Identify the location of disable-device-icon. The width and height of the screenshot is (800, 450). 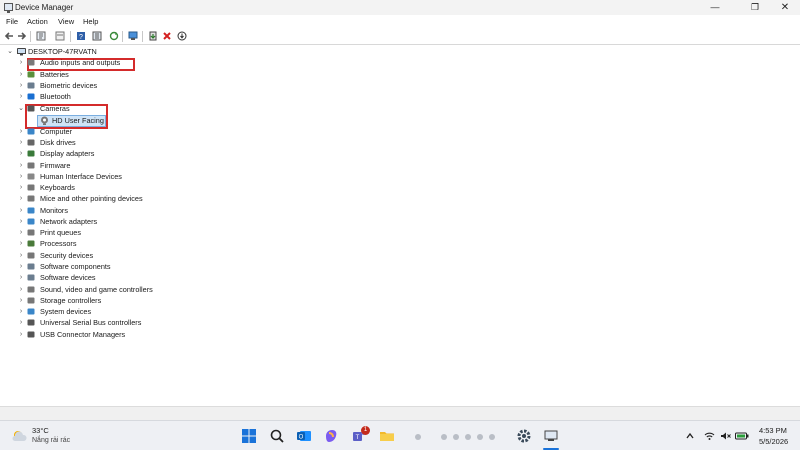
(182, 36).